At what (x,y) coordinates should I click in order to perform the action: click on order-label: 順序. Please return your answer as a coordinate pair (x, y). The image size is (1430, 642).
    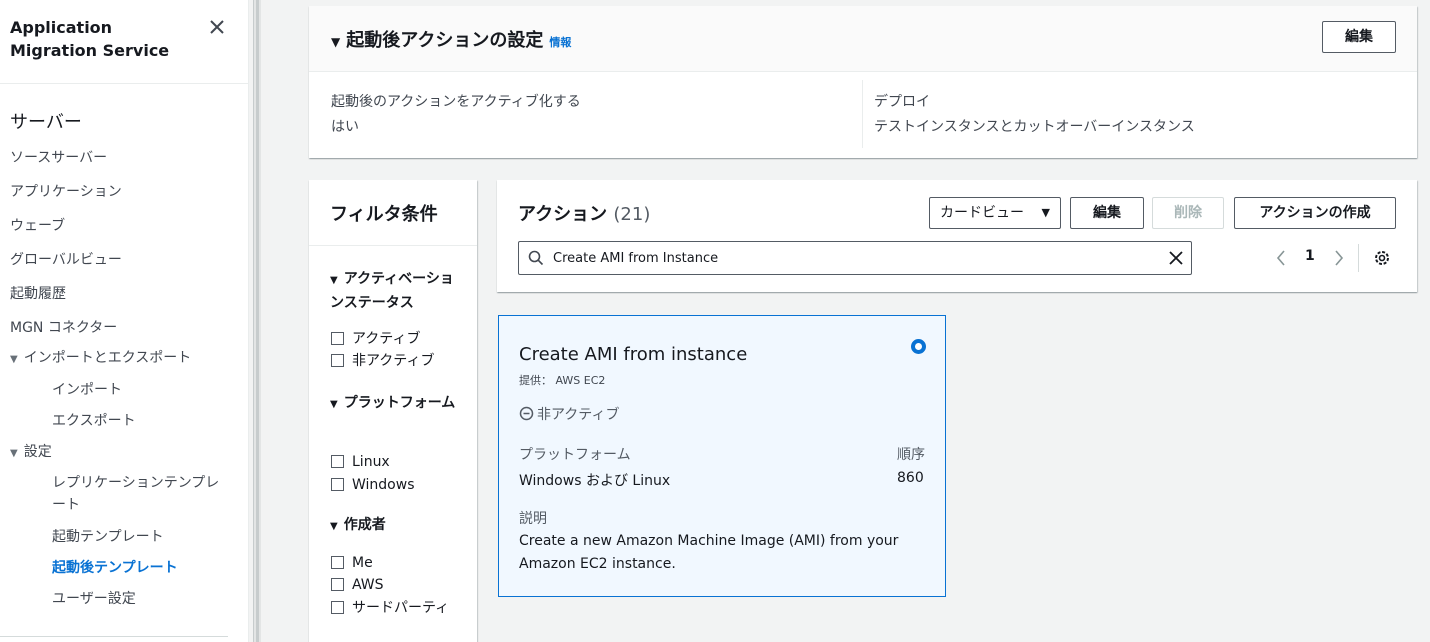
    Looking at the image, I should click on (911, 455).